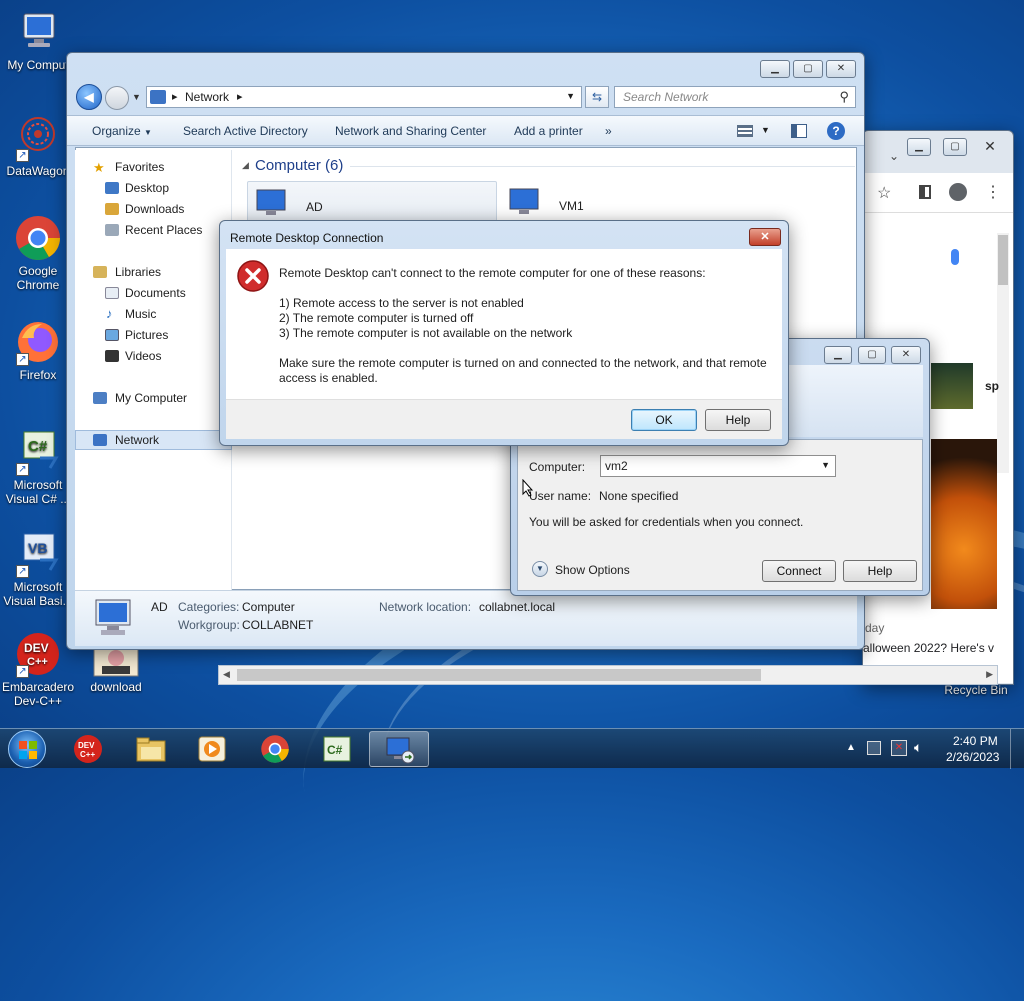  Describe the element at coordinates (1003, 260) in the screenshot. I see `chrome-scroll-thumb` at that location.